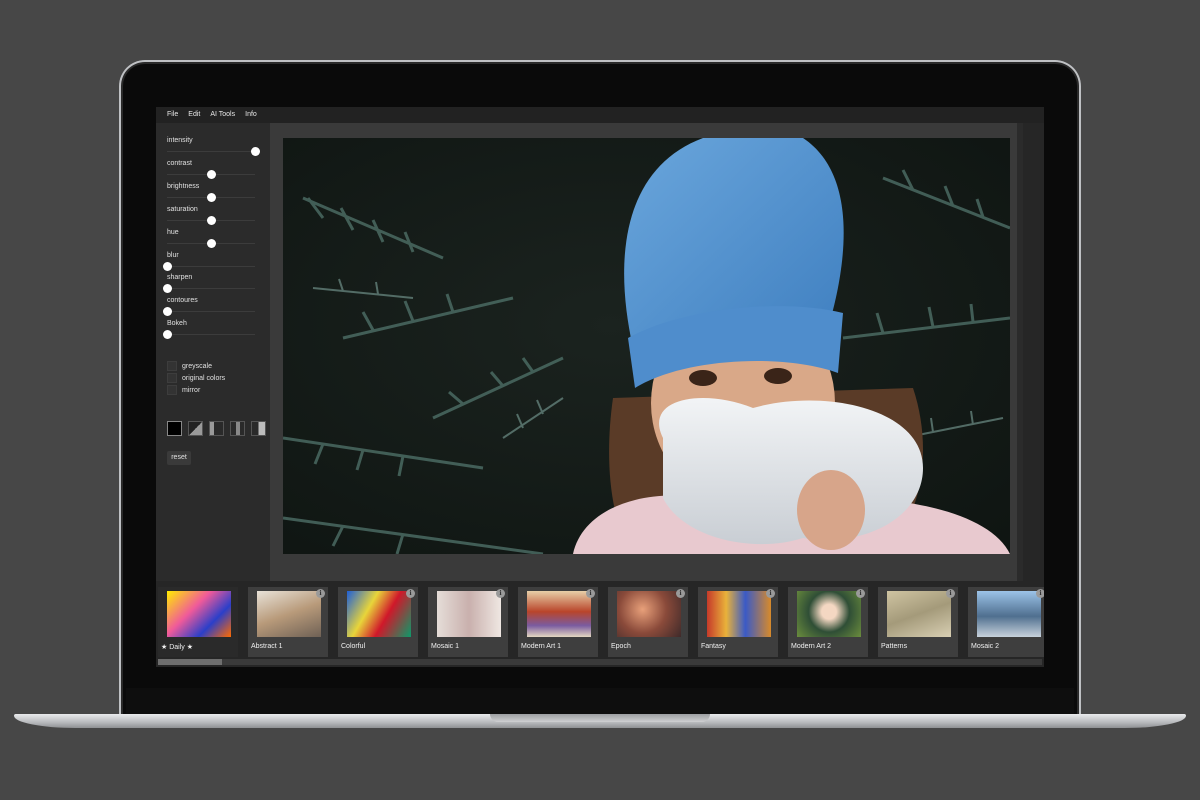 The height and width of the screenshot is (800, 1200). I want to click on slider-label: hue, so click(173, 232).